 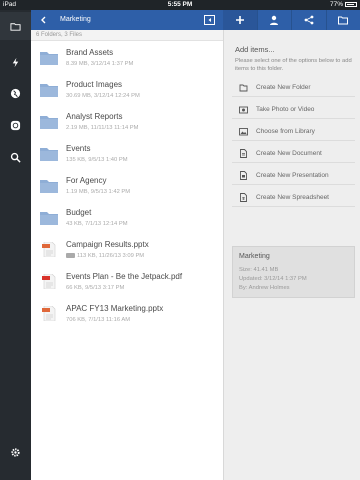 I want to click on globe-icon, so click(x=15, y=93).